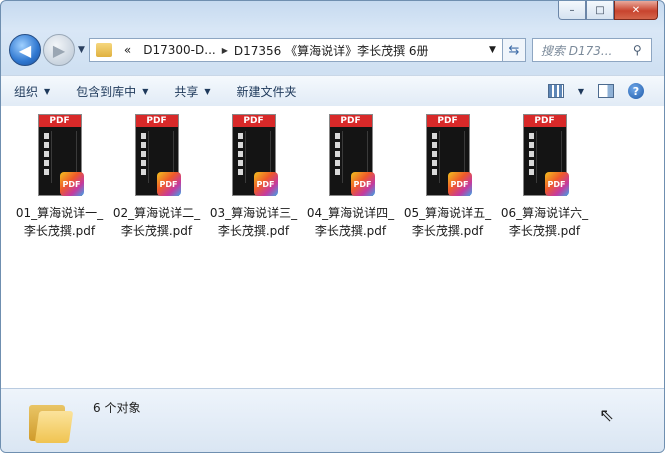 Image resolution: width=665 pixels, height=453 pixels. I want to click on maximize-button: □, so click(600, 10).